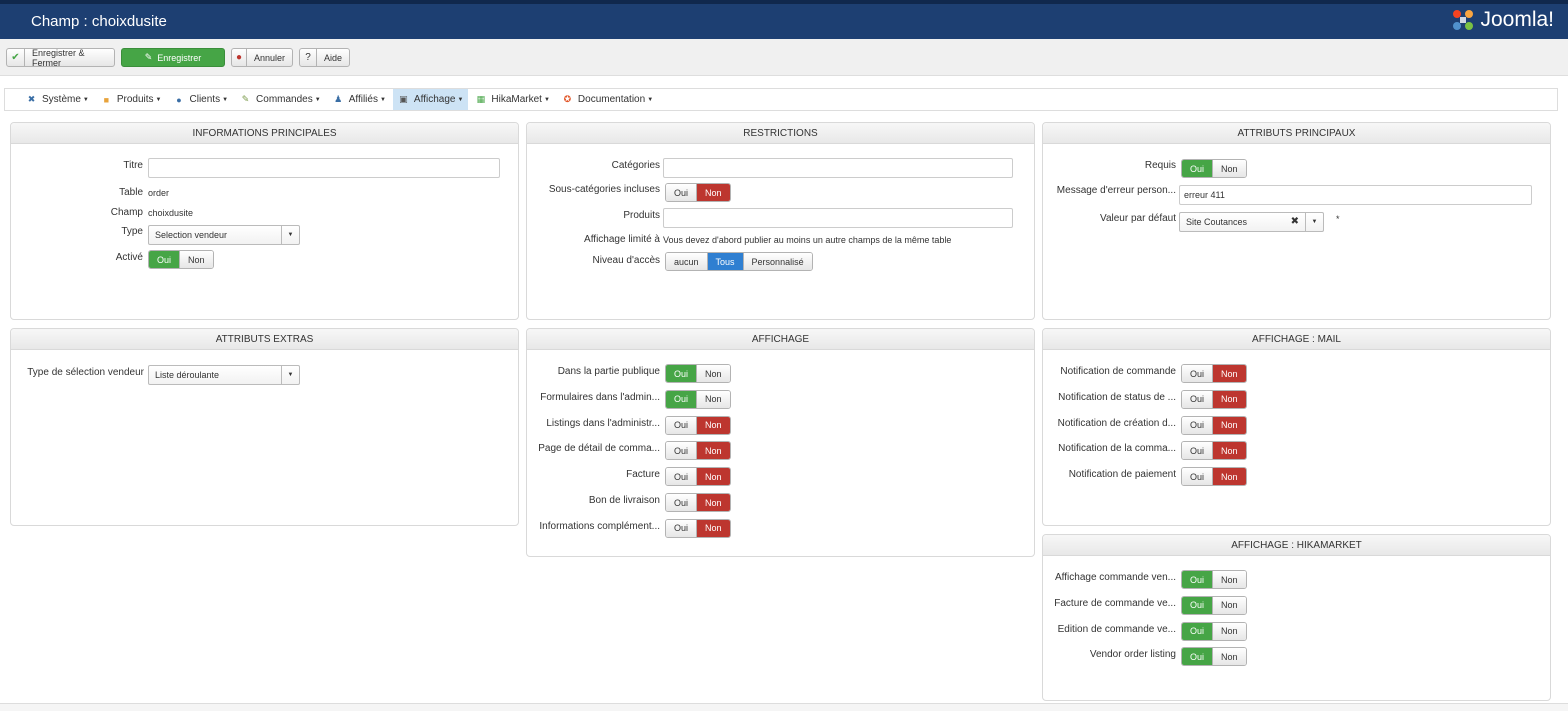 Image resolution: width=1568 pixels, height=711 pixels. What do you see at coordinates (324, 168) in the screenshot?
I see `titre-input` at bounding box center [324, 168].